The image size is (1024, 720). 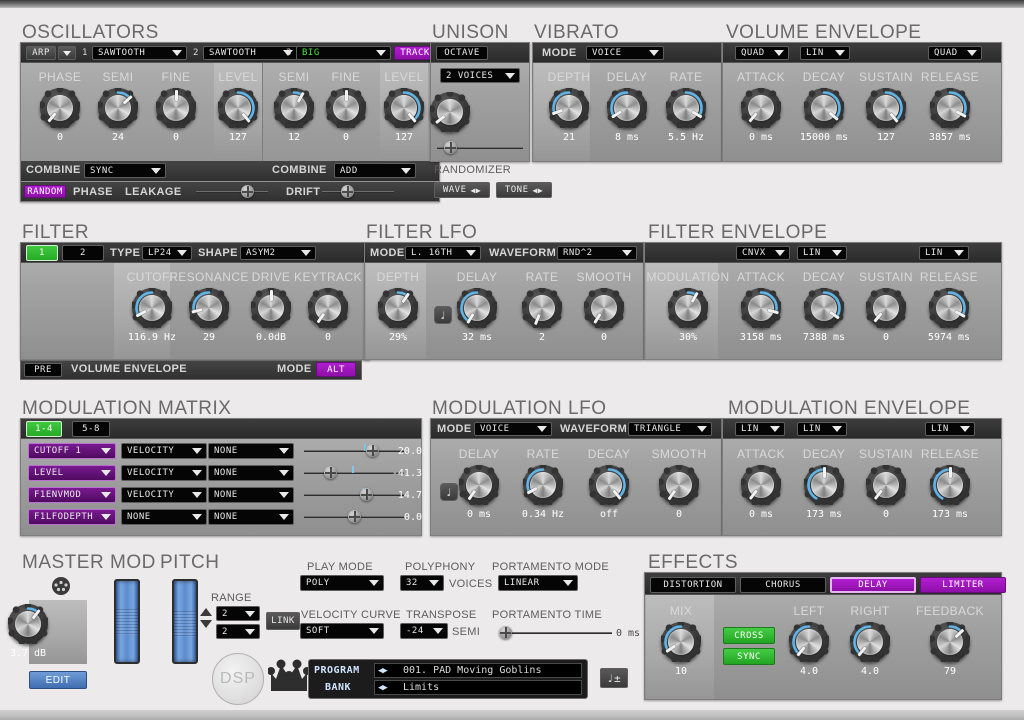 What do you see at coordinates (424, 631) in the screenshot?
I see `transpose-select: -24` at bounding box center [424, 631].